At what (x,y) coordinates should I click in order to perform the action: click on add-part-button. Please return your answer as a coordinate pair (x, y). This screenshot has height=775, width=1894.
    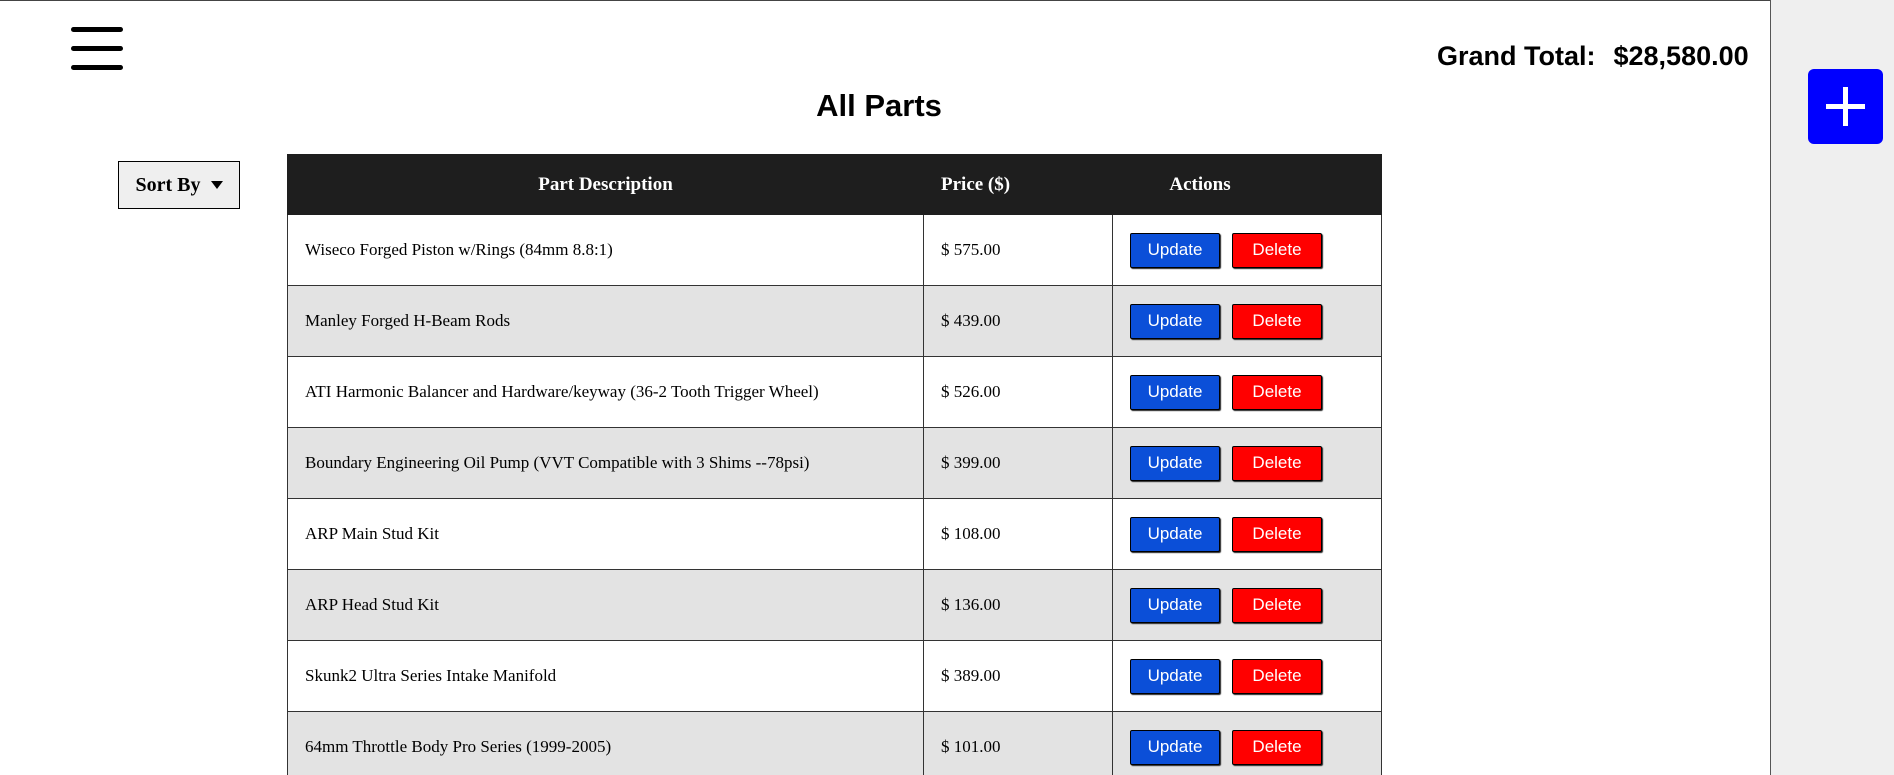
    Looking at the image, I should click on (1845, 106).